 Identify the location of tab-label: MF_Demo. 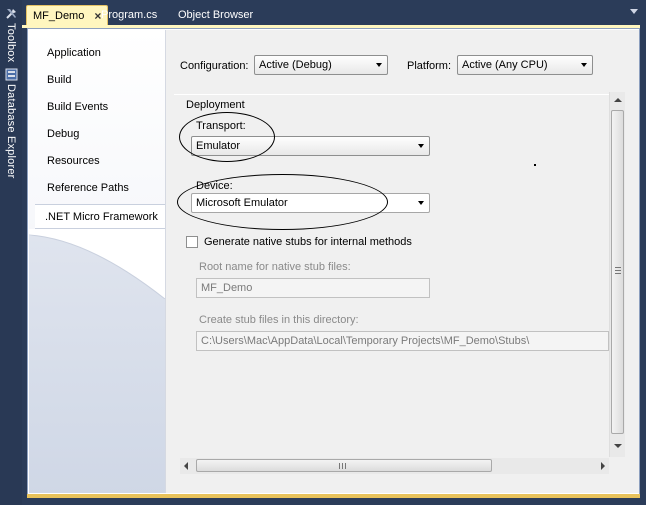
(59, 15).